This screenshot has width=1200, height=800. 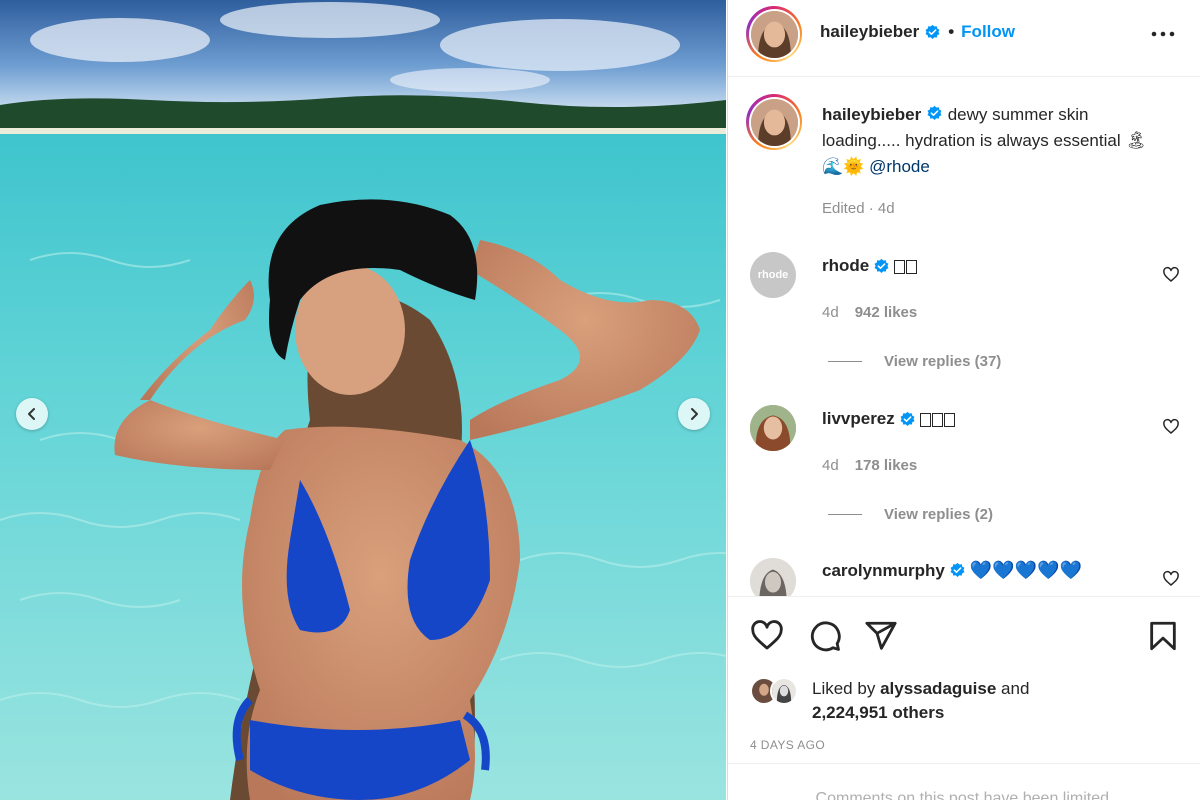 I want to click on chevron-right-icon, so click(x=694, y=414).